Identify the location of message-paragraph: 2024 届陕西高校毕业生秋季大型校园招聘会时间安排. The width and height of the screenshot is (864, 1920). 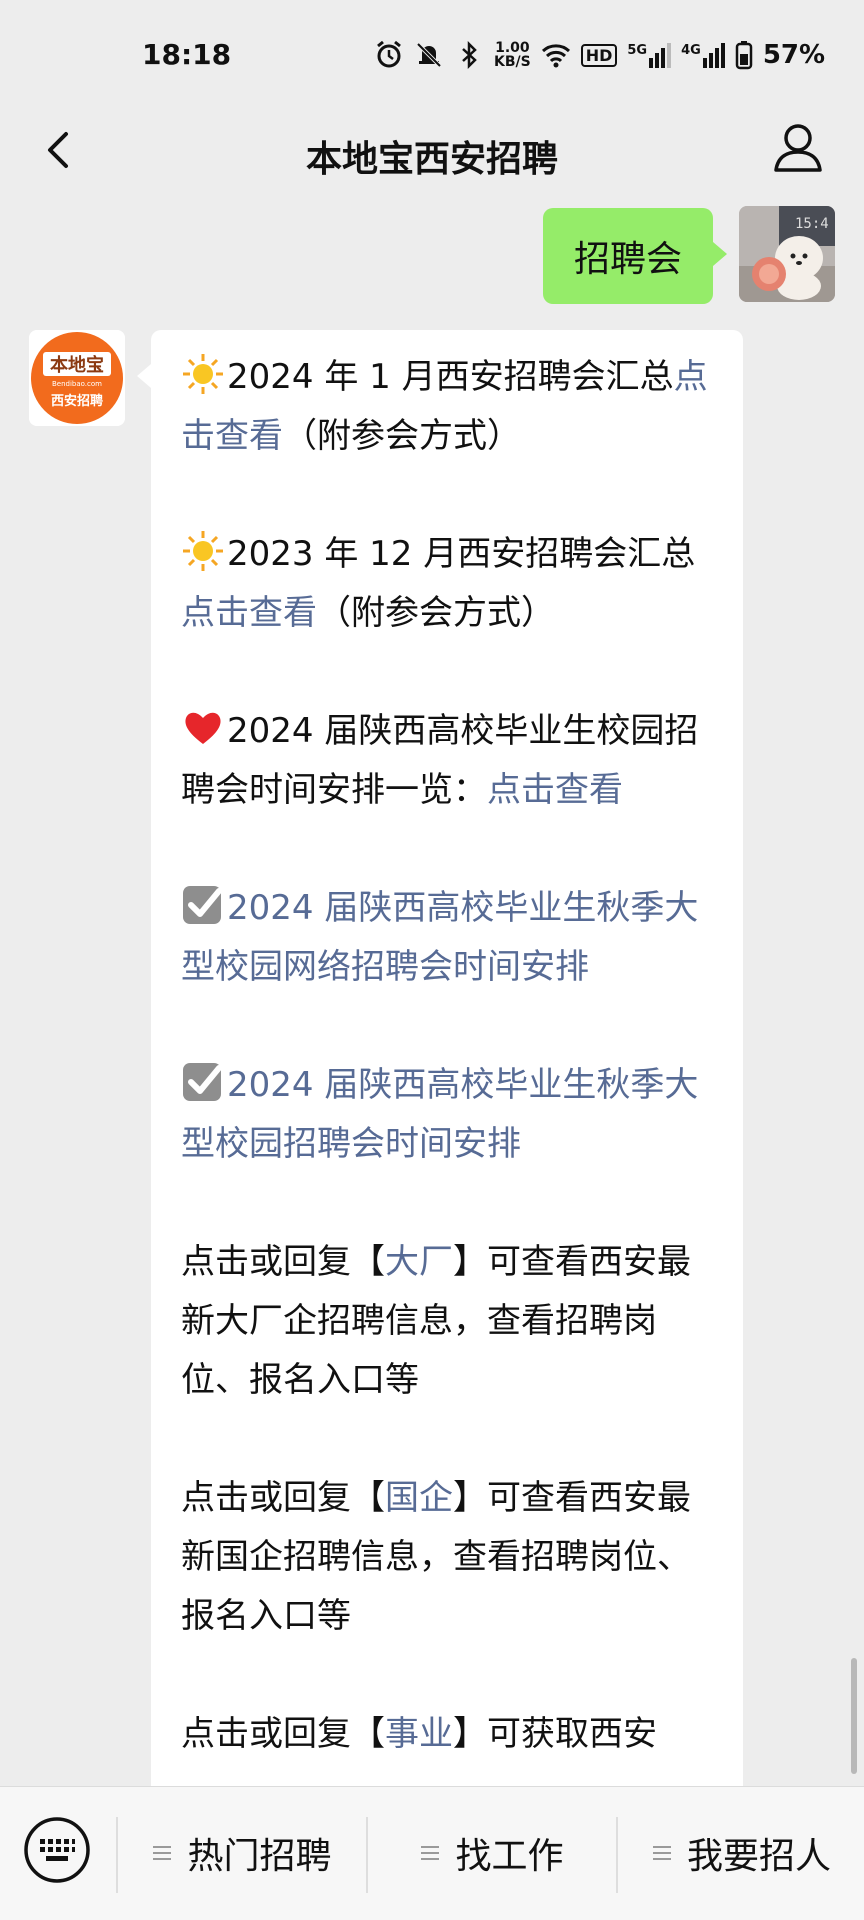
(448, 1115).